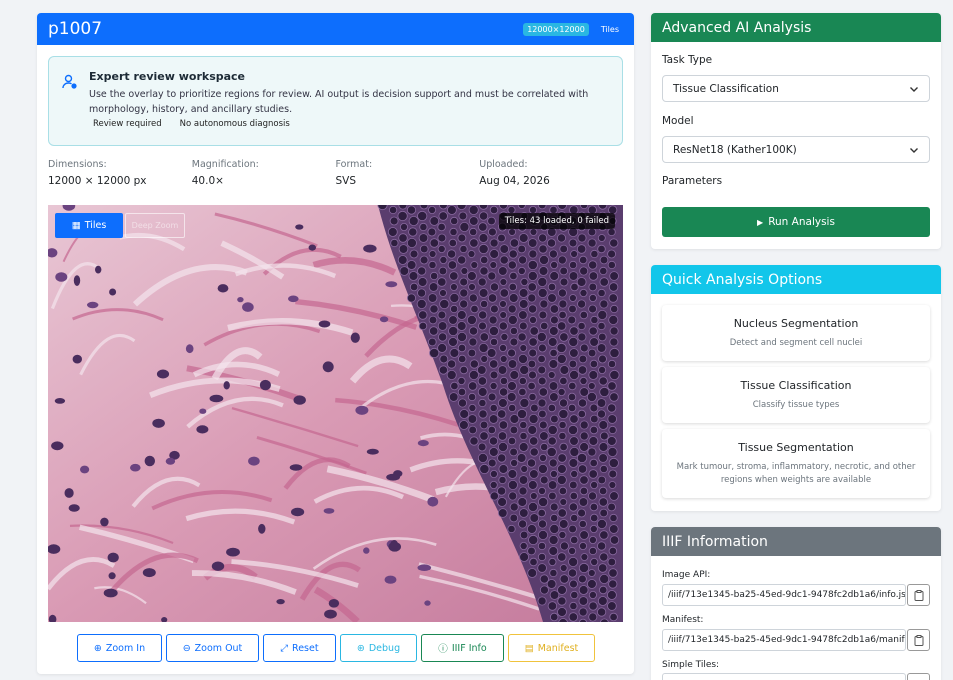  I want to click on run-analysis-button: ▶ Run Analysis, so click(796, 222).